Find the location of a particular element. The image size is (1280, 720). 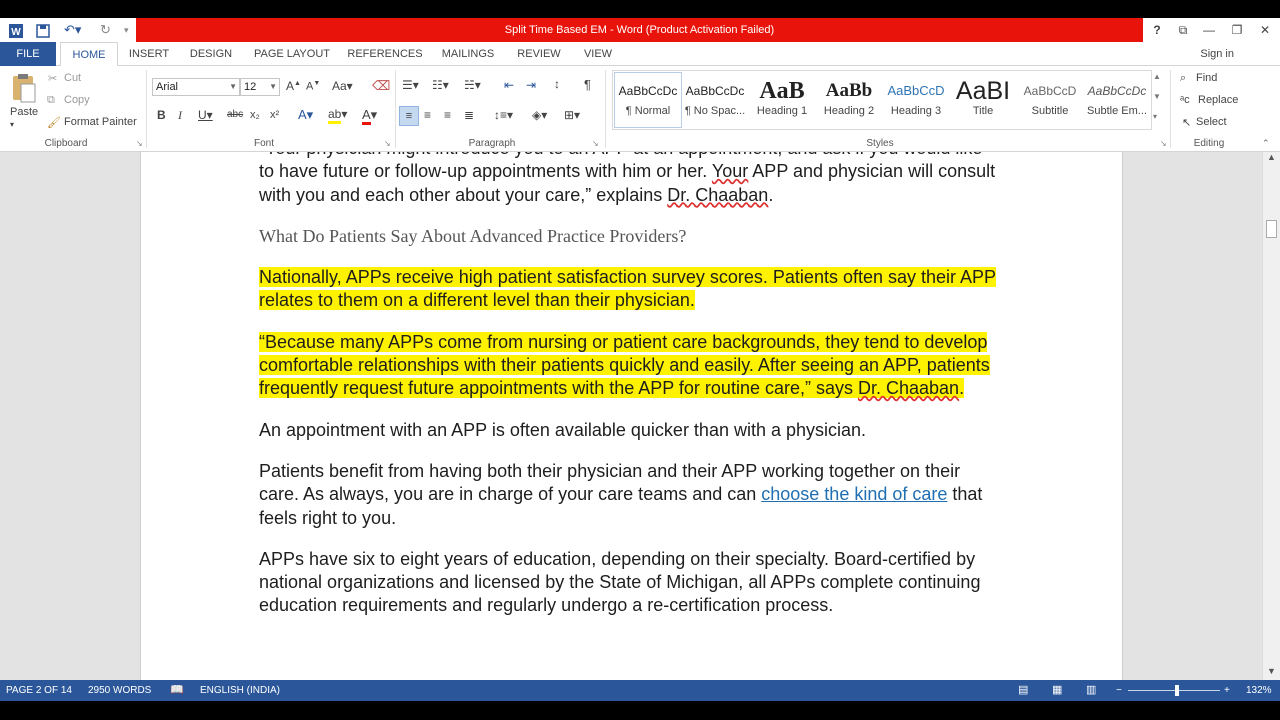

shrink-font-icon: A▼ is located at coordinates (313, 86).